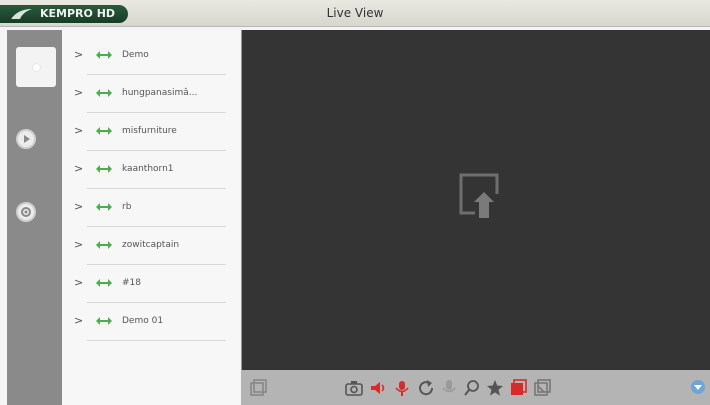  I want to click on sidebar-item-playback, so click(26, 139).